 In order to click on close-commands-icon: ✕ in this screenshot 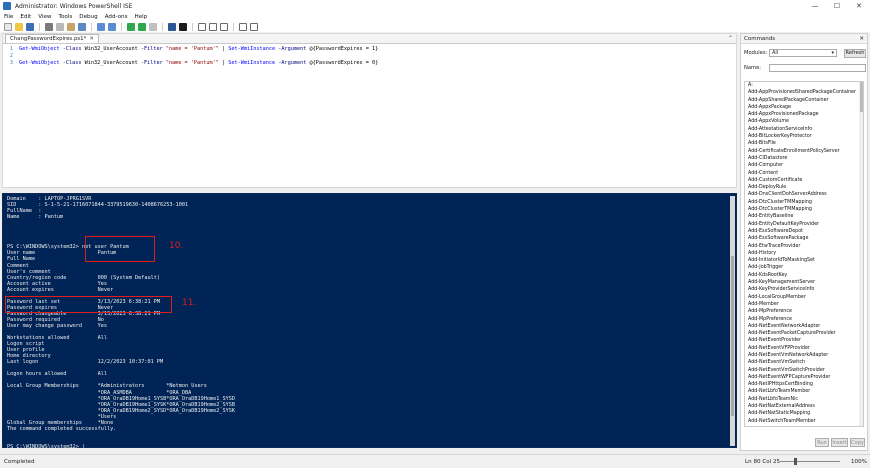, I will do `click(861, 39)`.